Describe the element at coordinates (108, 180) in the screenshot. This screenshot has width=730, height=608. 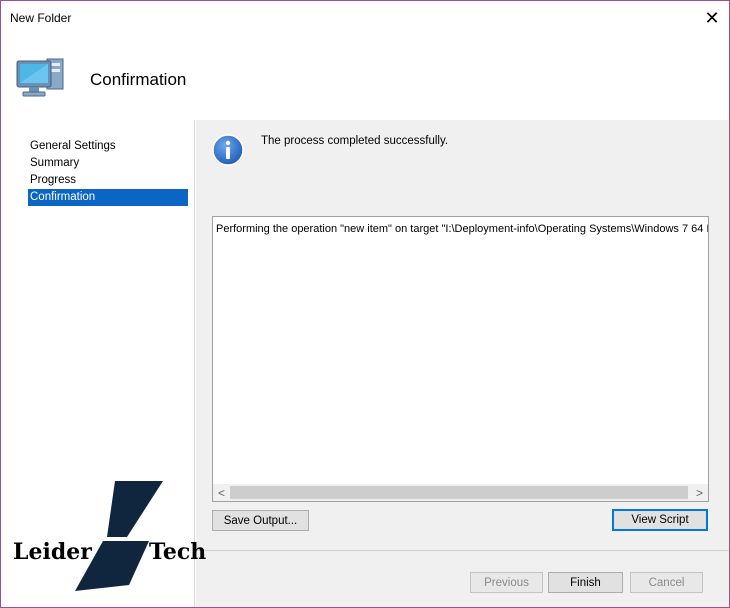
I see `step-progress: Progress` at that location.